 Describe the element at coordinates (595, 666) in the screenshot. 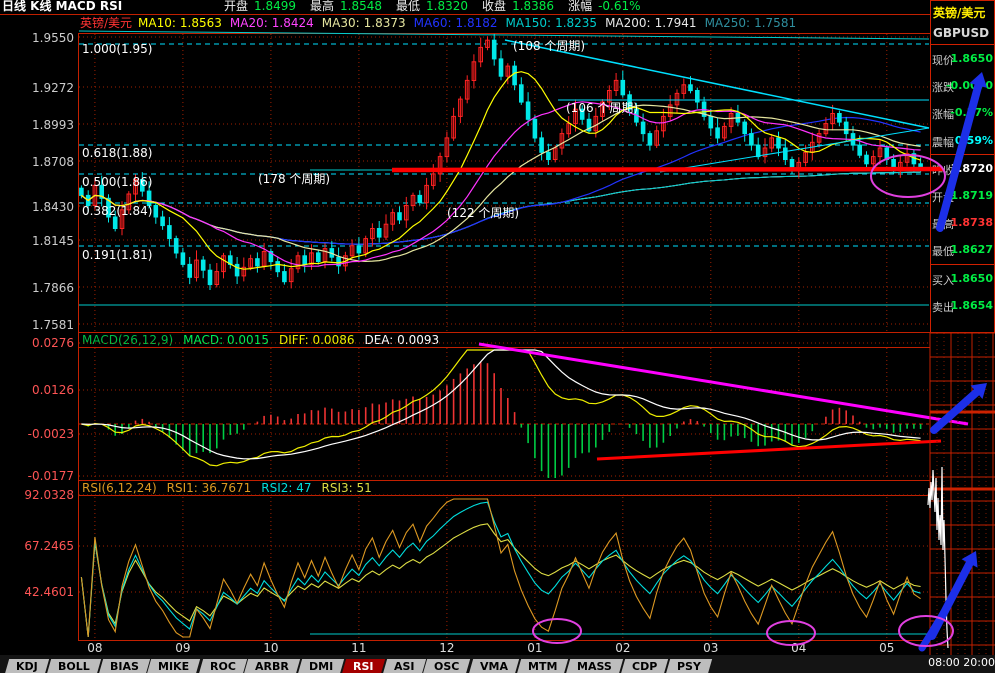

I see `tab-mass: MASS` at that location.